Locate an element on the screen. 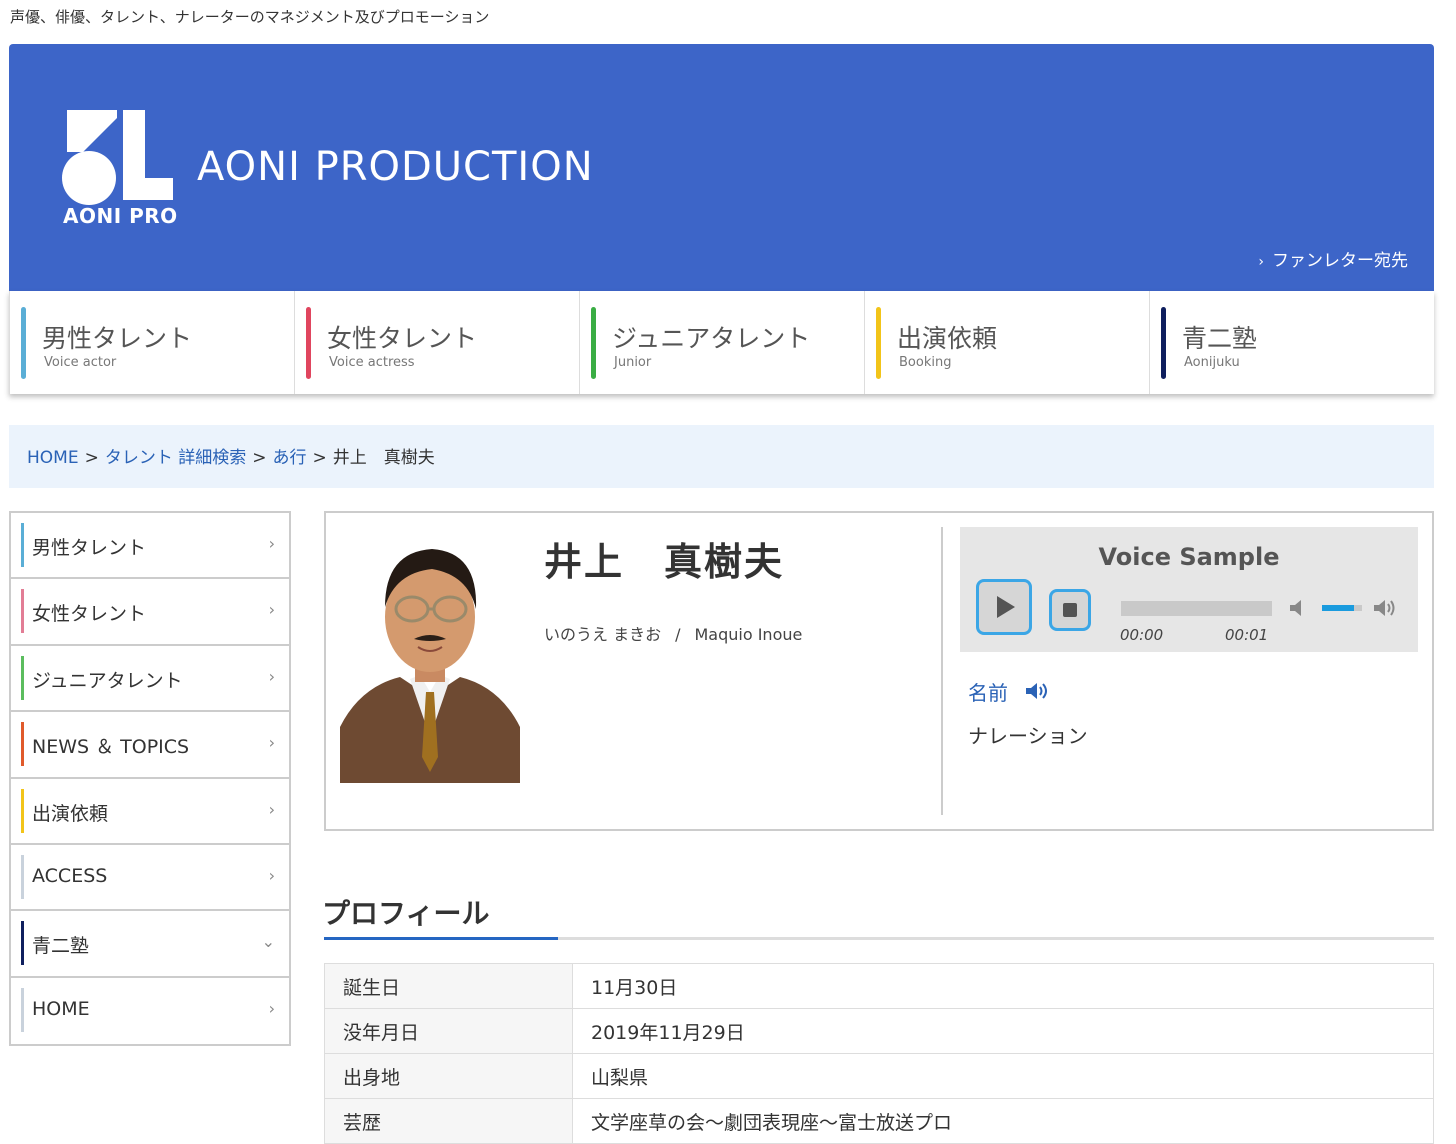 The height and width of the screenshot is (1144, 1456). profile-key: 出身地 is located at coordinates (448, 1076).